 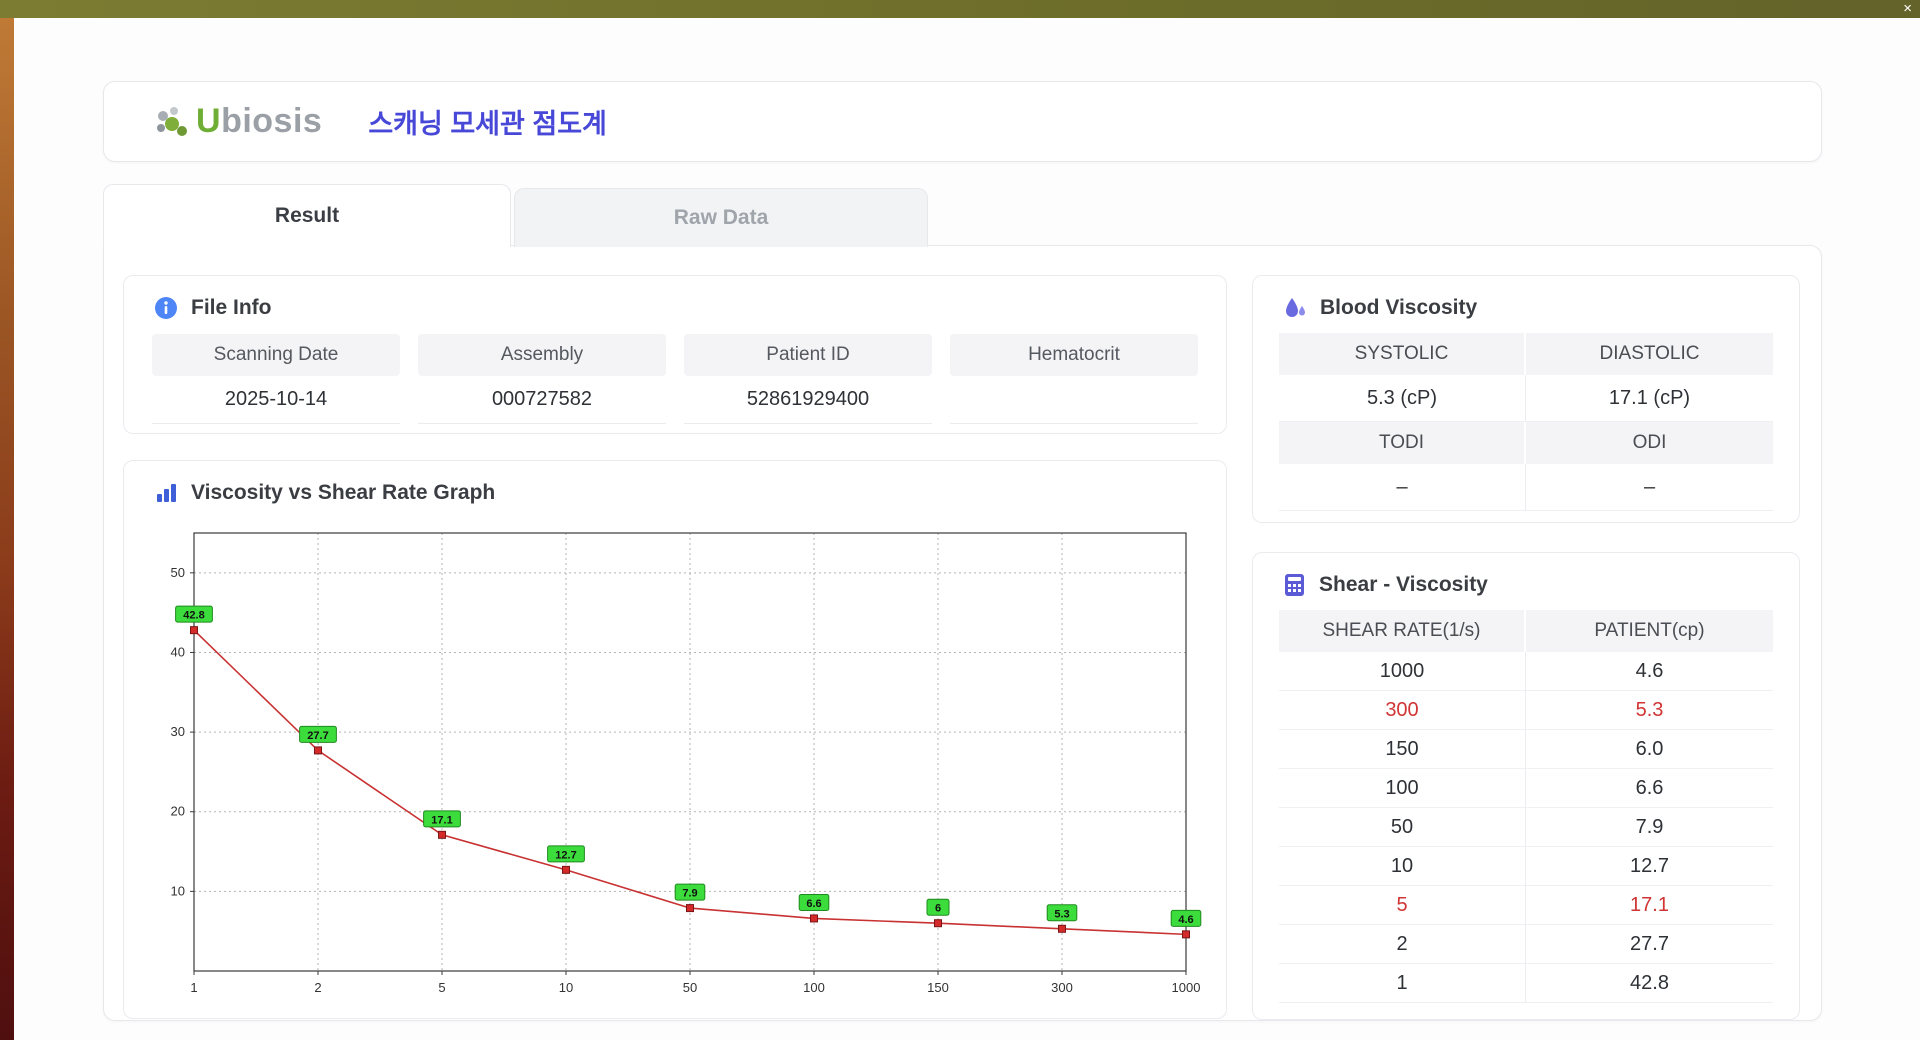 I want to click on field-value: 2025-10-14, so click(x=276, y=400).